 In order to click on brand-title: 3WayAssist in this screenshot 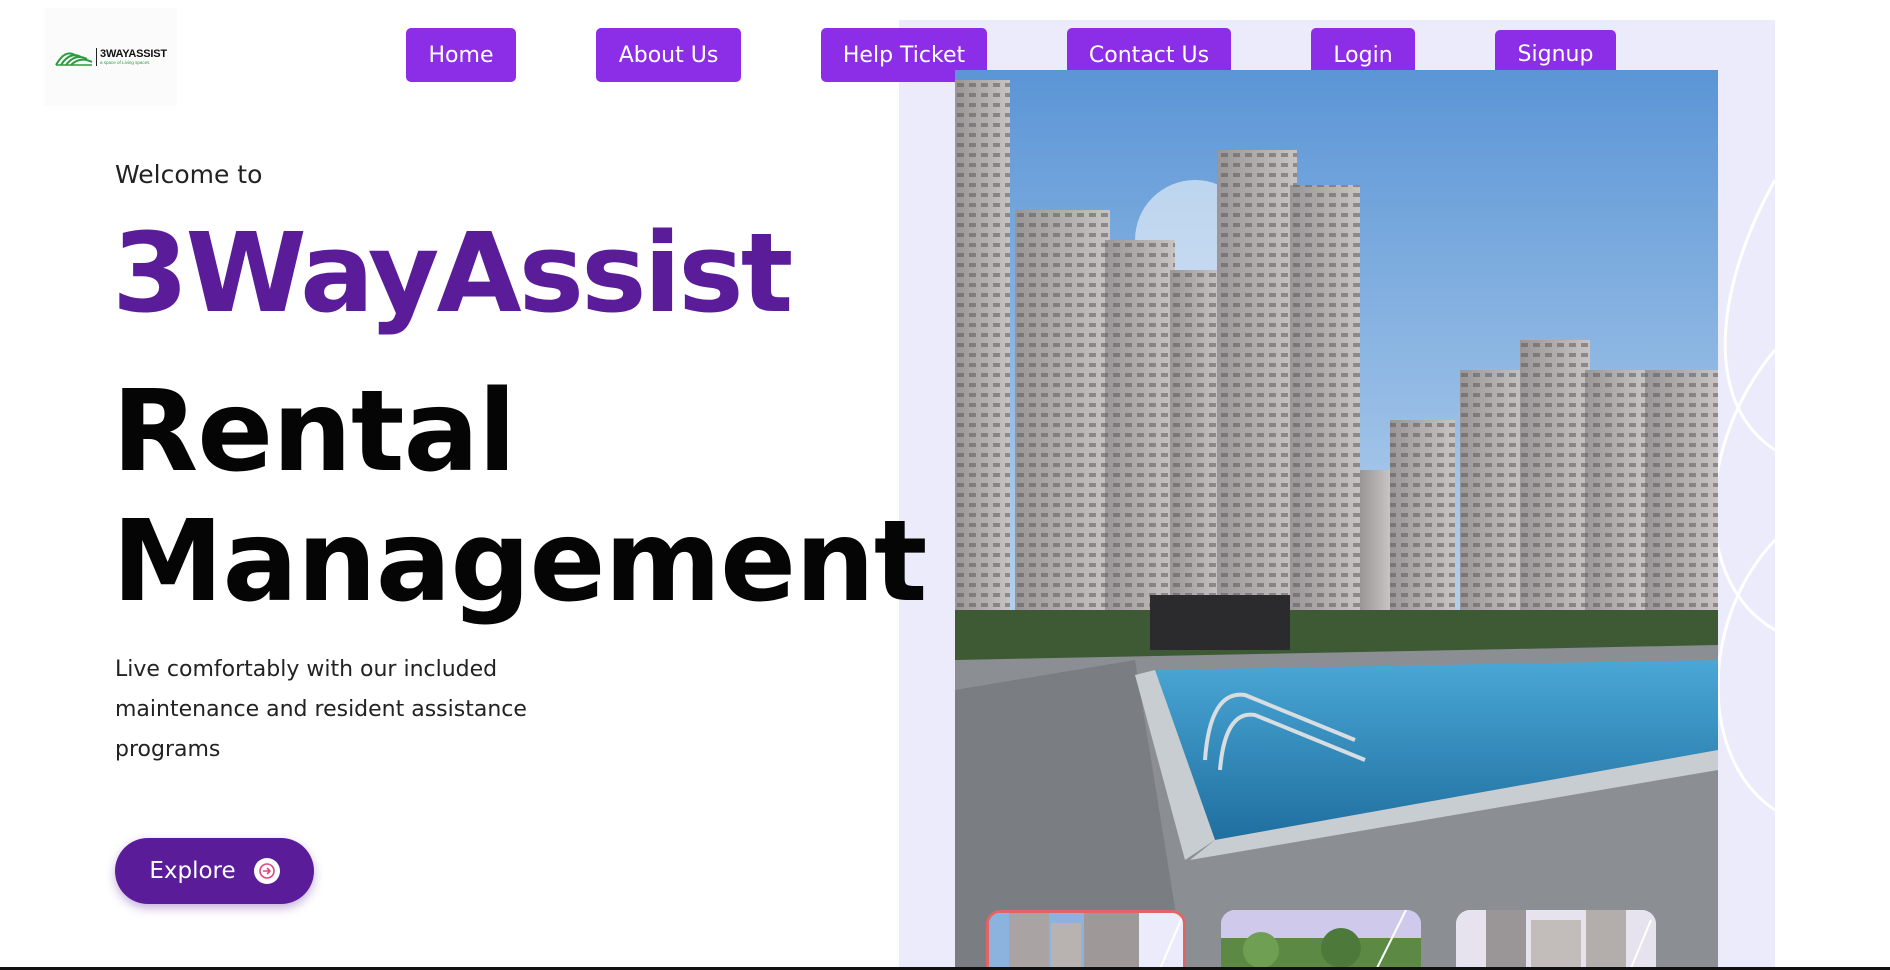, I will do `click(452, 273)`.